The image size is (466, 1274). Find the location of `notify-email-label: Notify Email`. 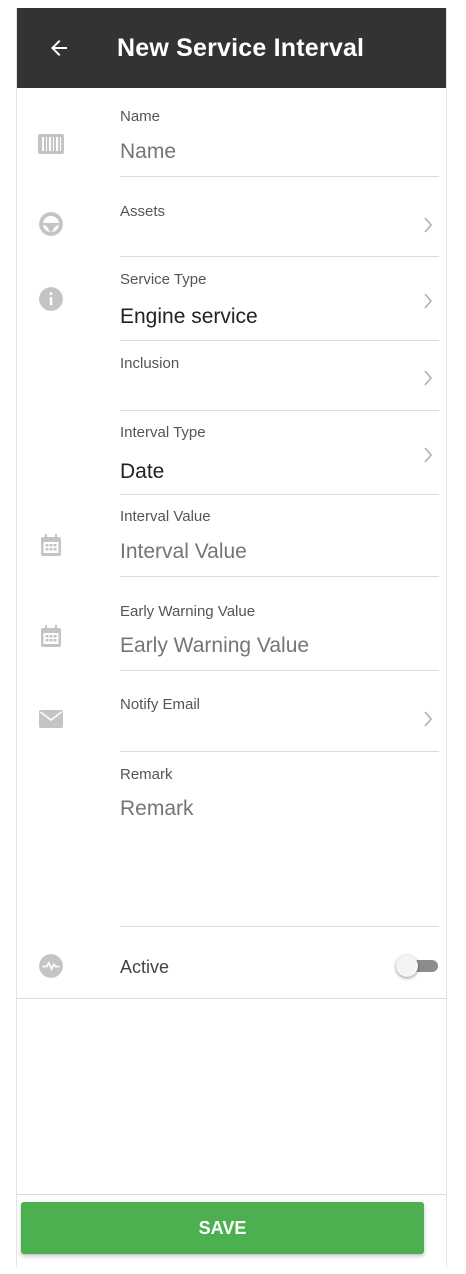

notify-email-label: Notify Email is located at coordinates (160, 704).